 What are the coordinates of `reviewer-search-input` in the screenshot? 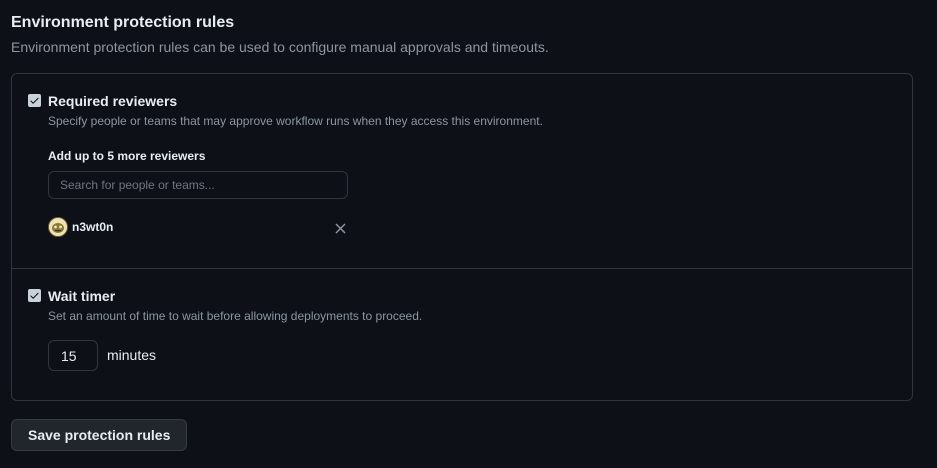 It's located at (198, 185).